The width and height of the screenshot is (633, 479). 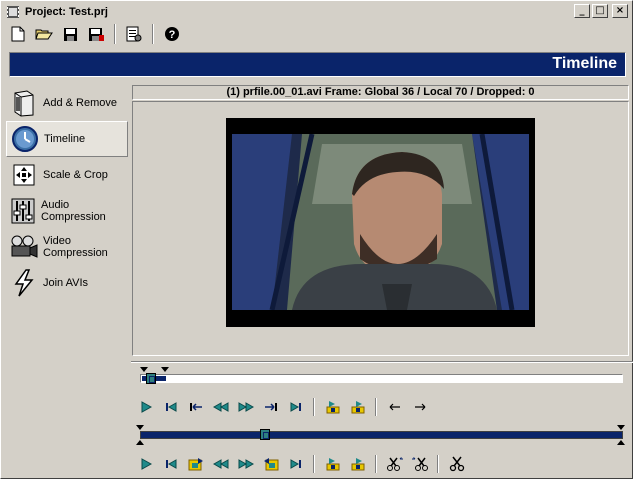 I want to click on sidebar-item-label: Scale & Crop, so click(x=75, y=175).